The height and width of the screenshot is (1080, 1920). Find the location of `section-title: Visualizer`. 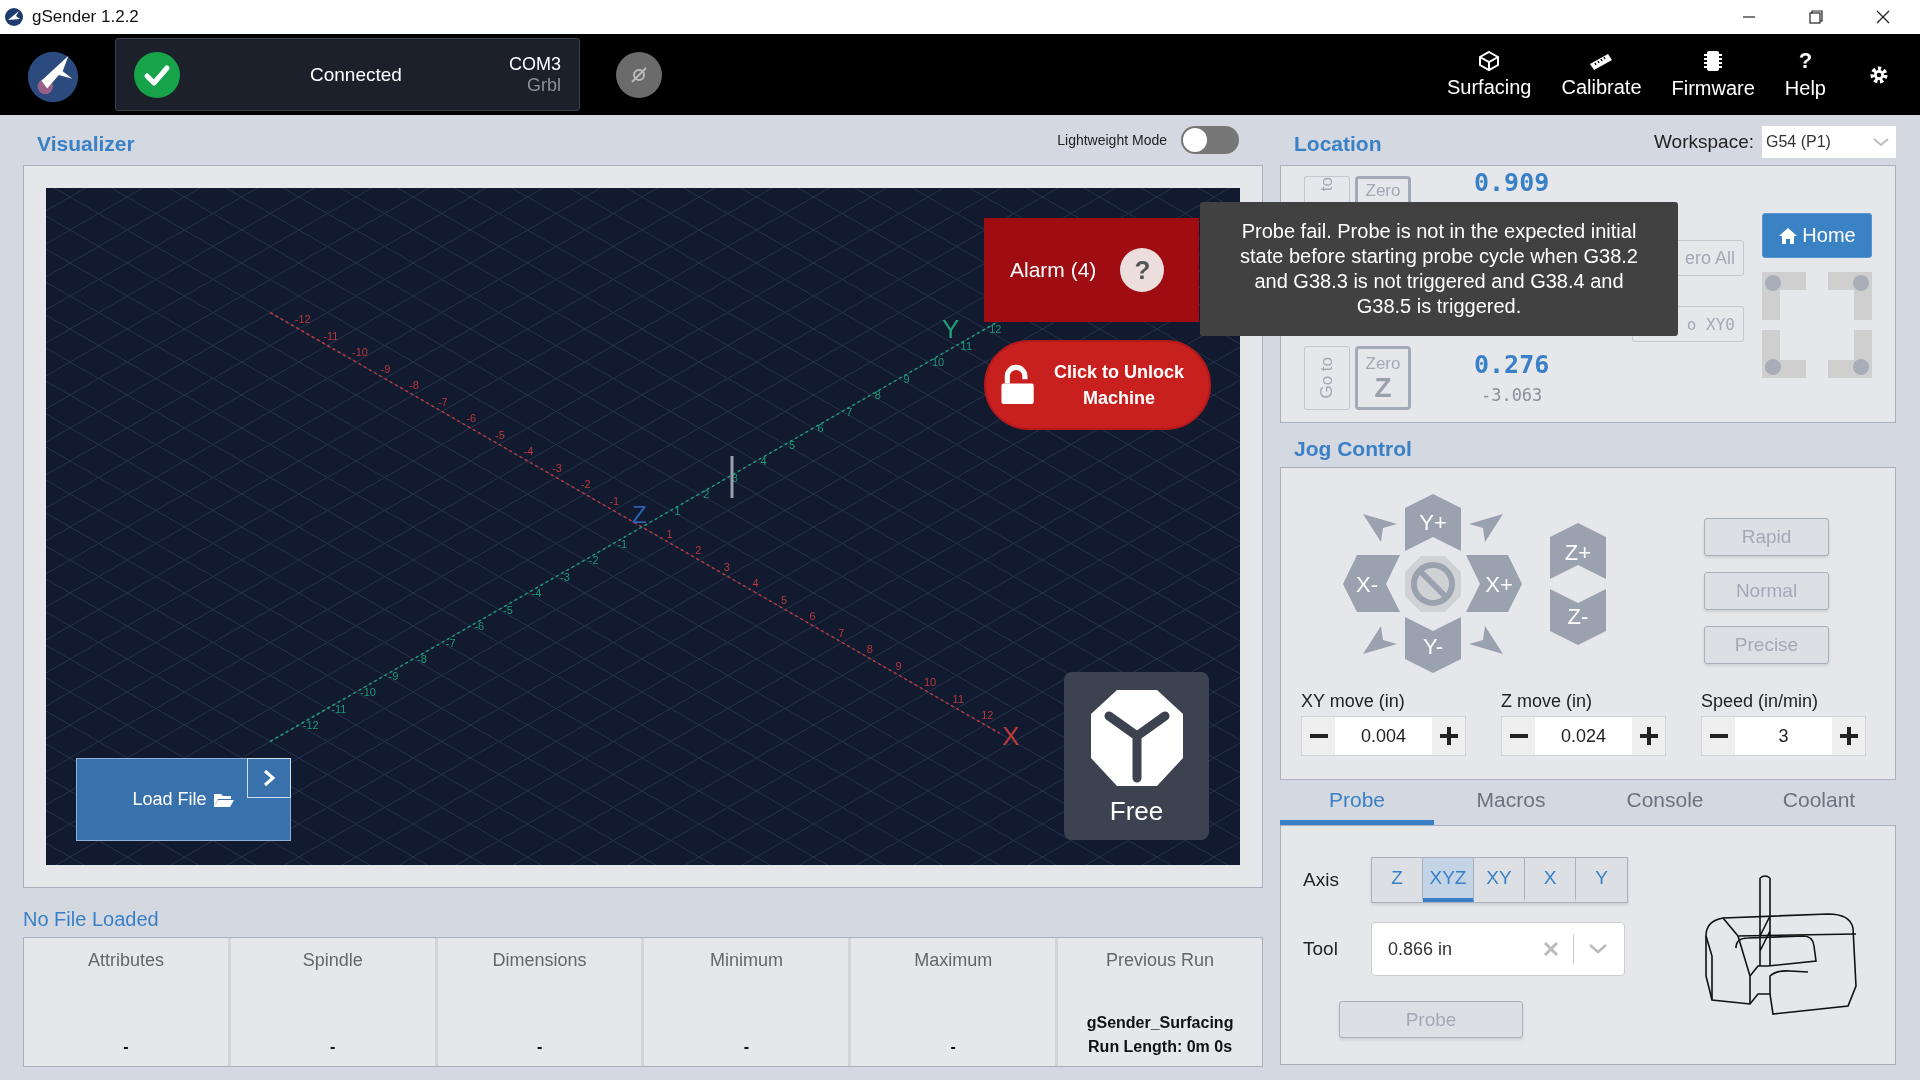

section-title: Visualizer is located at coordinates (86, 144).